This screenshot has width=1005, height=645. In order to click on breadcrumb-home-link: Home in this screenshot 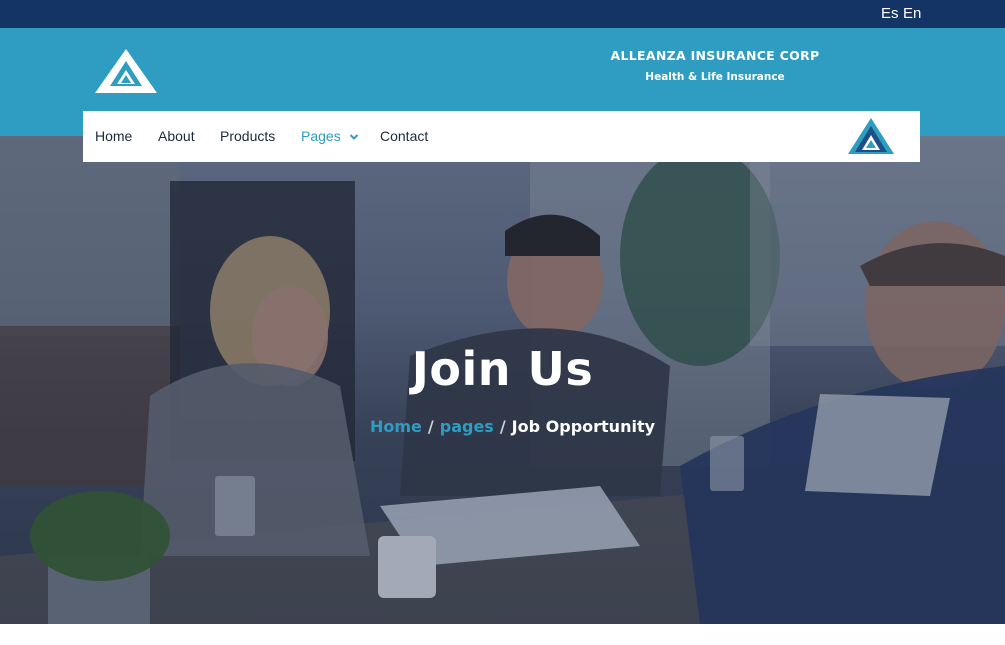, I will do `click(396, 426)`.